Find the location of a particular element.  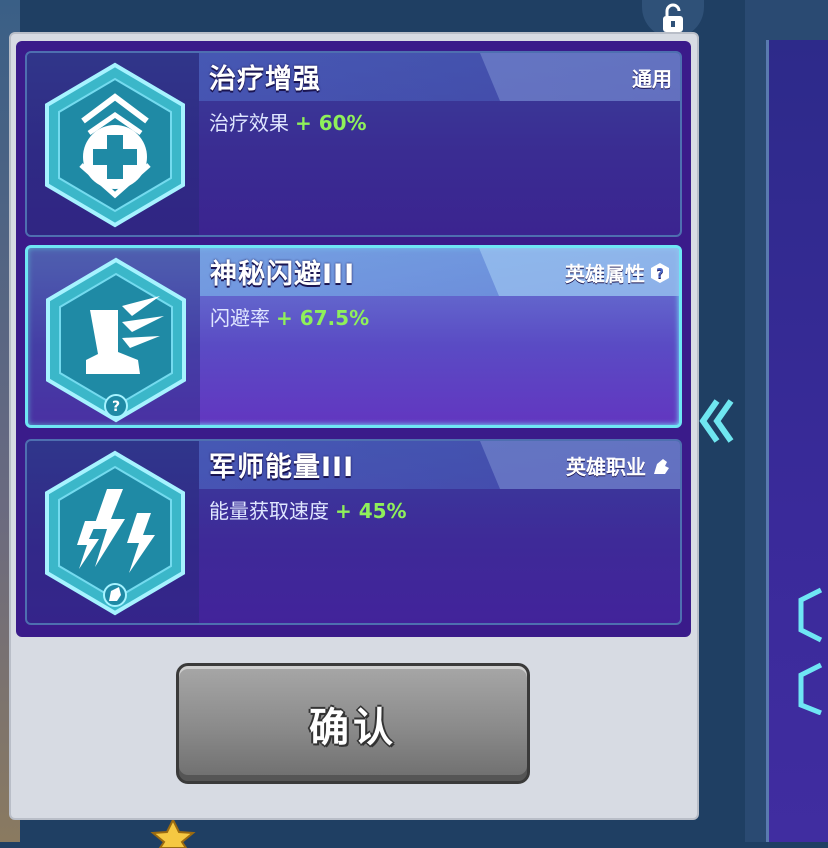

collapse-arrow-button is located at coordinates (717, 421).